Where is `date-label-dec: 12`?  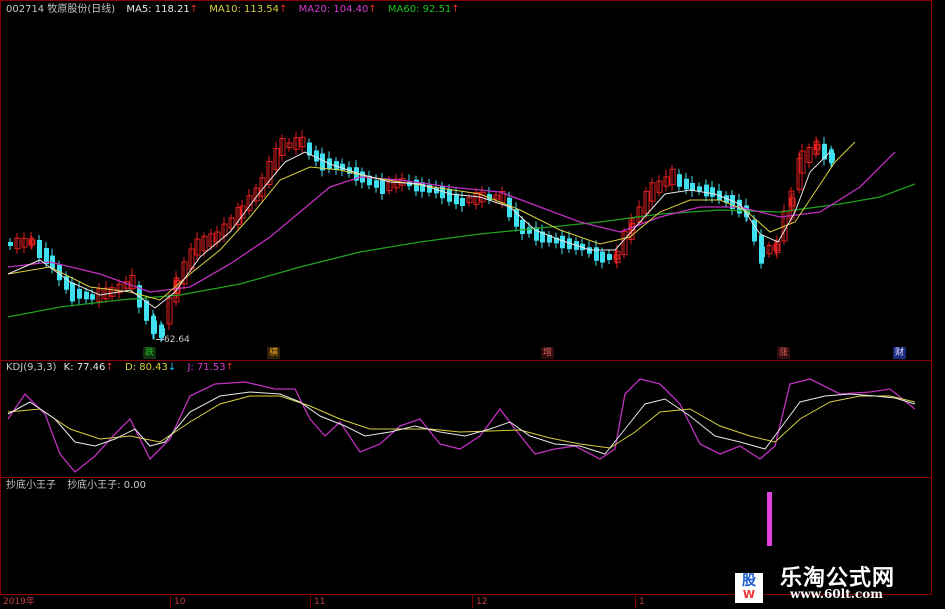 date-label-dec: 12 is located at coordinates (482, 602).